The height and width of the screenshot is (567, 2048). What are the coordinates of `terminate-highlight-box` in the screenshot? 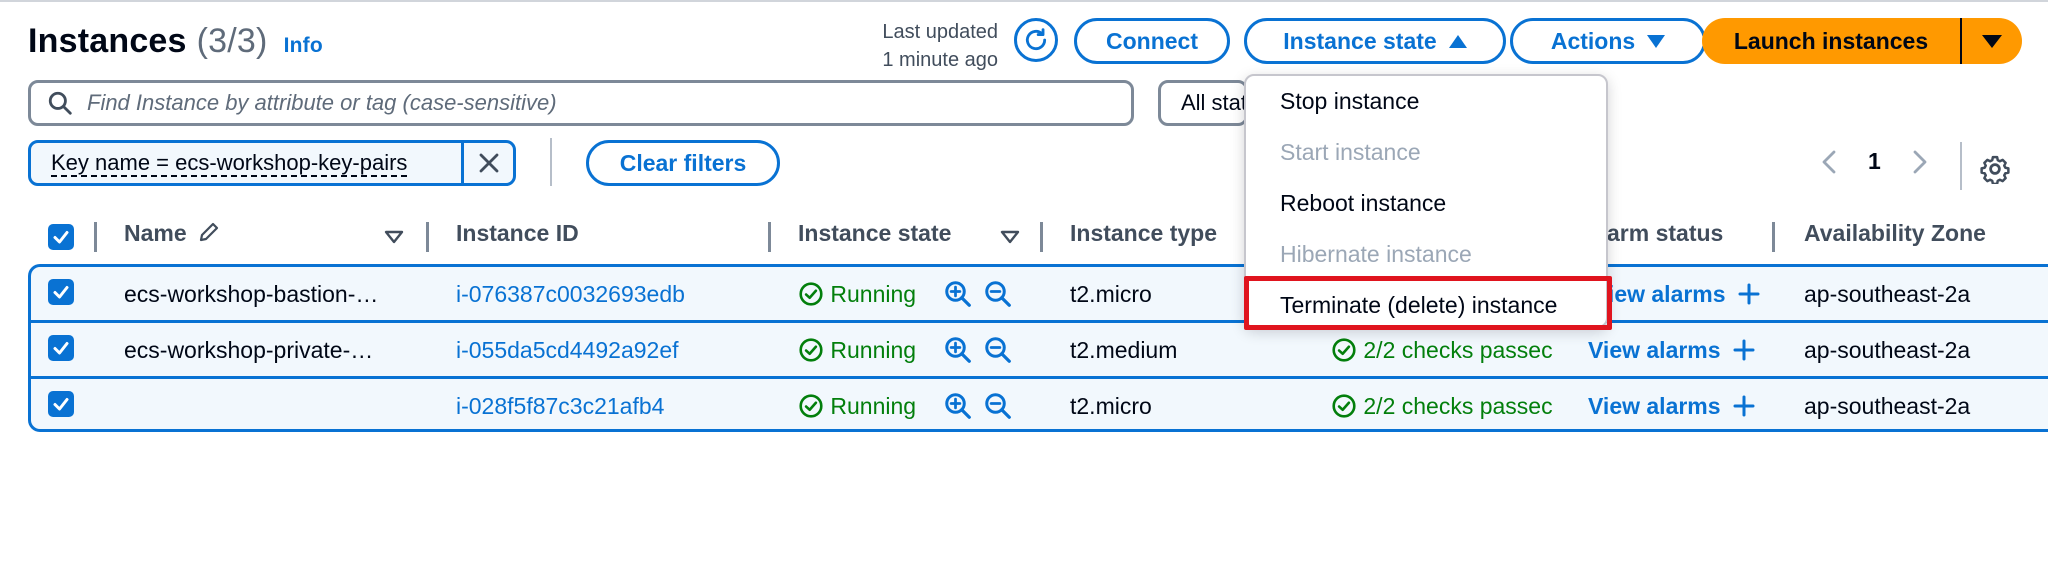 It's located at (1428, 303).